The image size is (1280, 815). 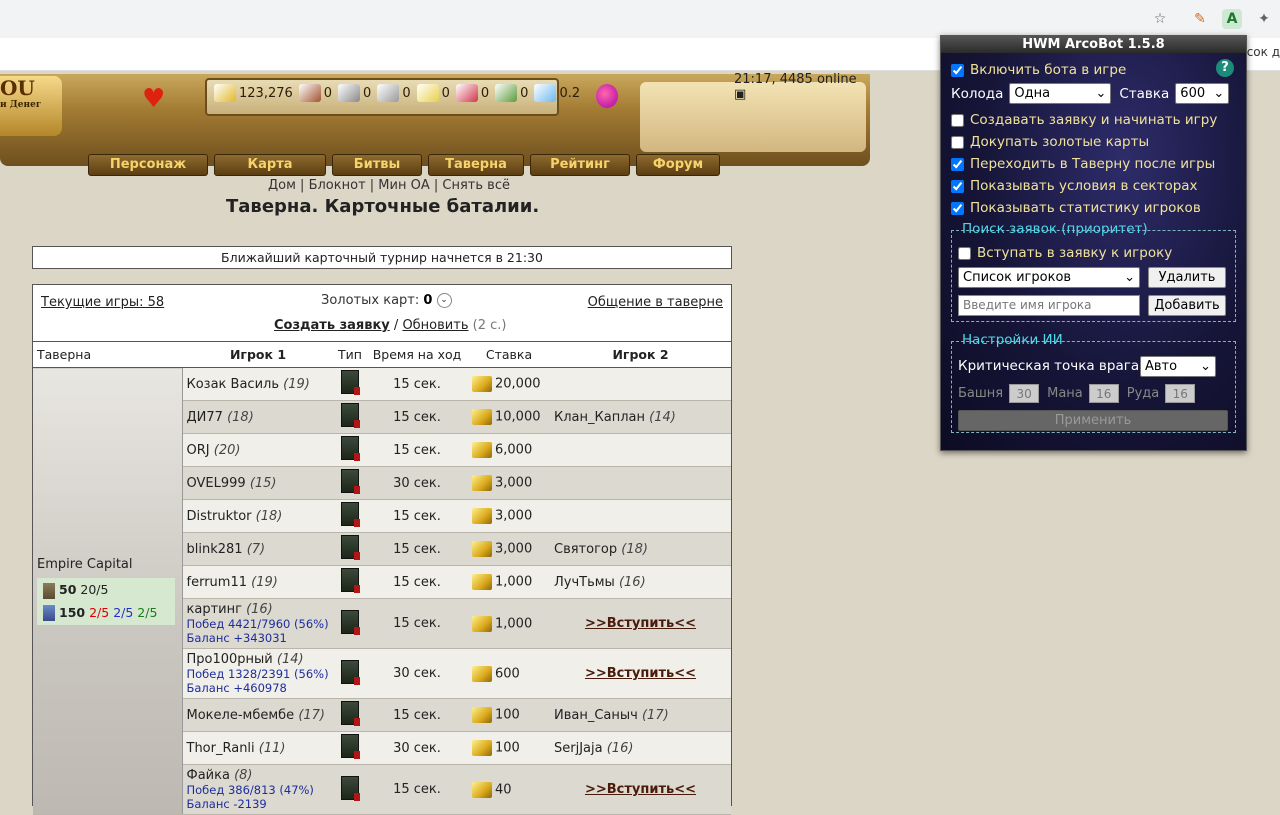 I want to click on bet-cell: 10,000, so click(x=509, y=417).